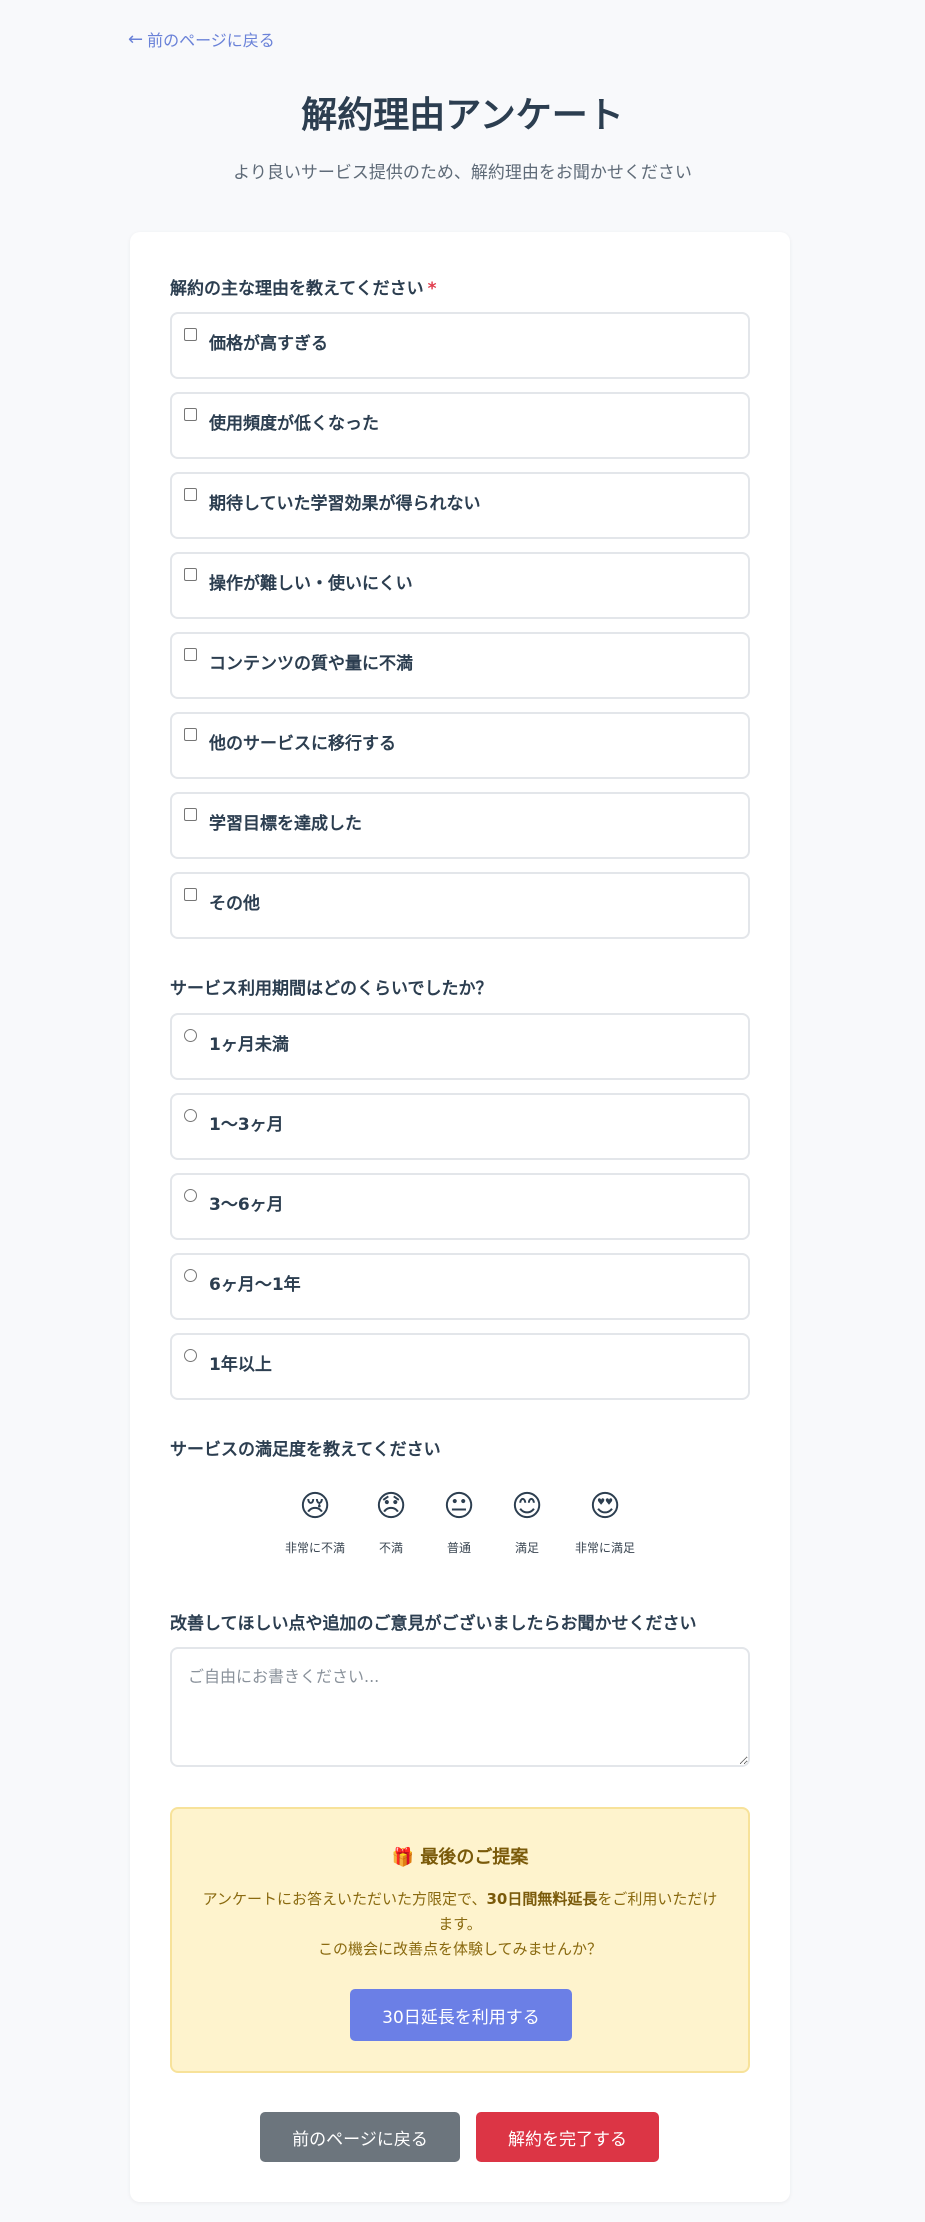 The height and width of the screenshot is (2222, 925). I want to click on extend-30-days-button: 30日延長を利用する, so click(461, 2015).